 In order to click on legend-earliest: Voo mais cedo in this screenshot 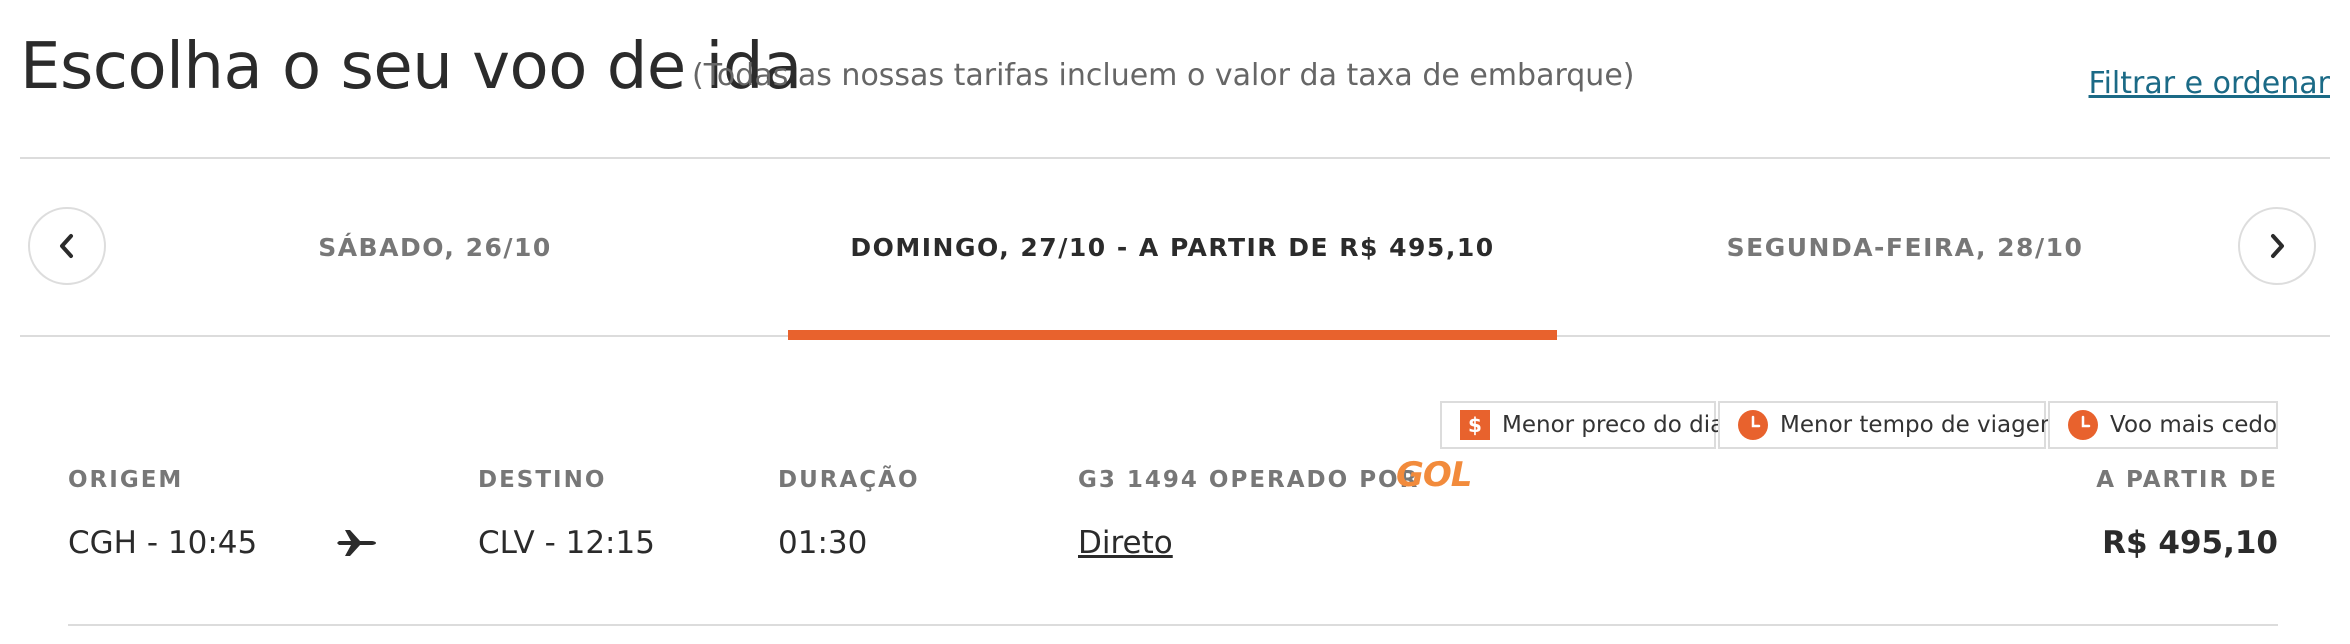, I will do `click(2163, 425)`.